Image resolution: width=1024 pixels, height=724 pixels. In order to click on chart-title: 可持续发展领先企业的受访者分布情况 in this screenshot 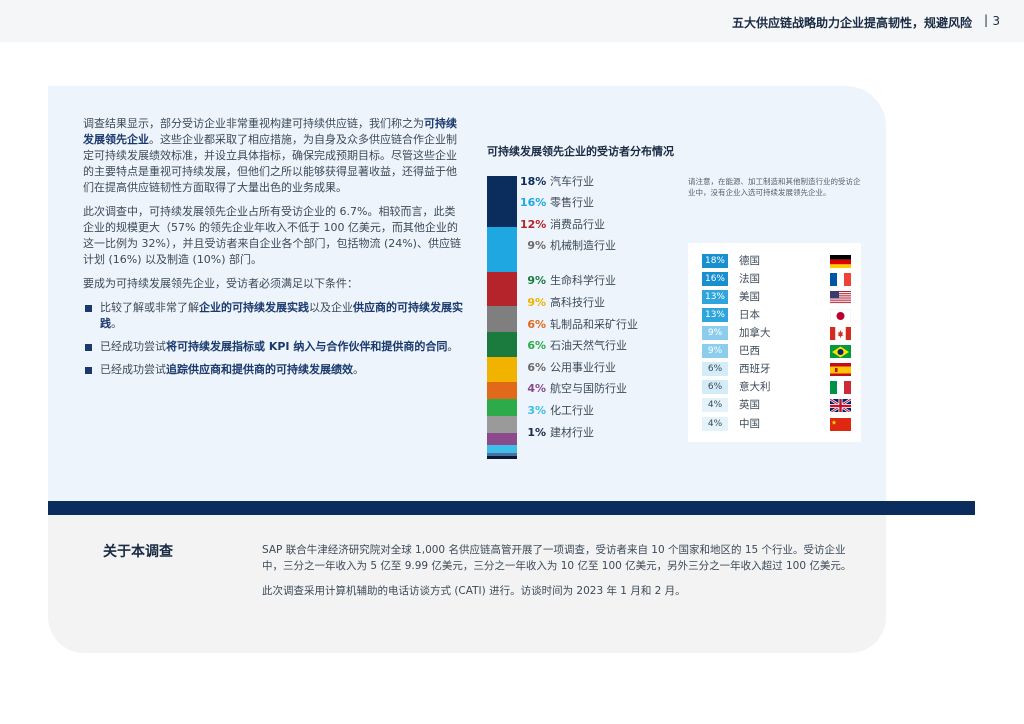, I will do `click(580, 151)`.